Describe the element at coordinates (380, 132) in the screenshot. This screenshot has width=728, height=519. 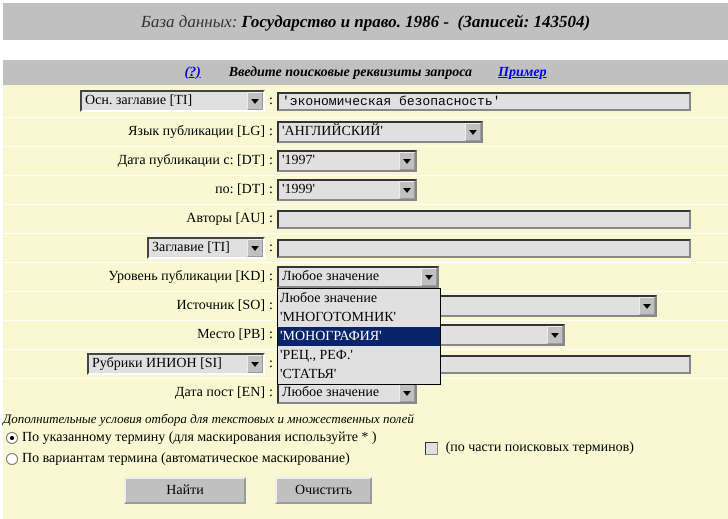
I see `dropdown: 'АНГЛИЙСКИЙ'` at that location.